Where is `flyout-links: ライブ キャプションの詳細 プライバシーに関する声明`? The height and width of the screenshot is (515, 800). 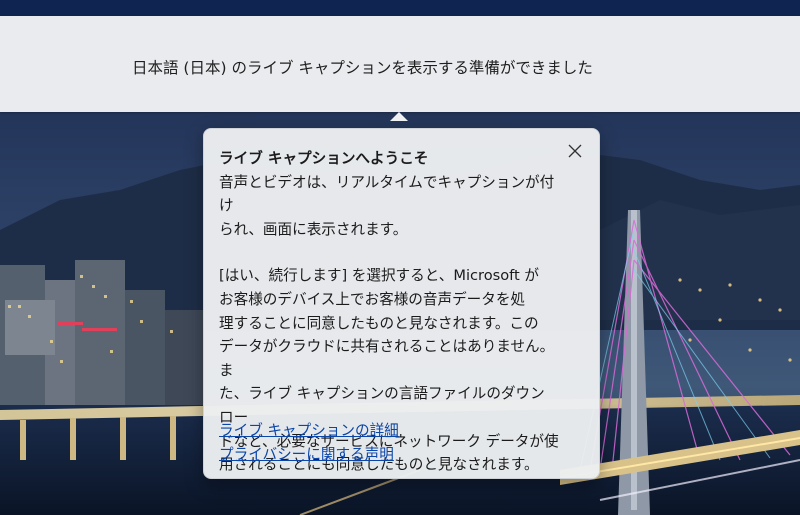
flyout-links: ライブ キャプションの詳細 プライバシーに関する声明 is located at coordinates (309, 442).